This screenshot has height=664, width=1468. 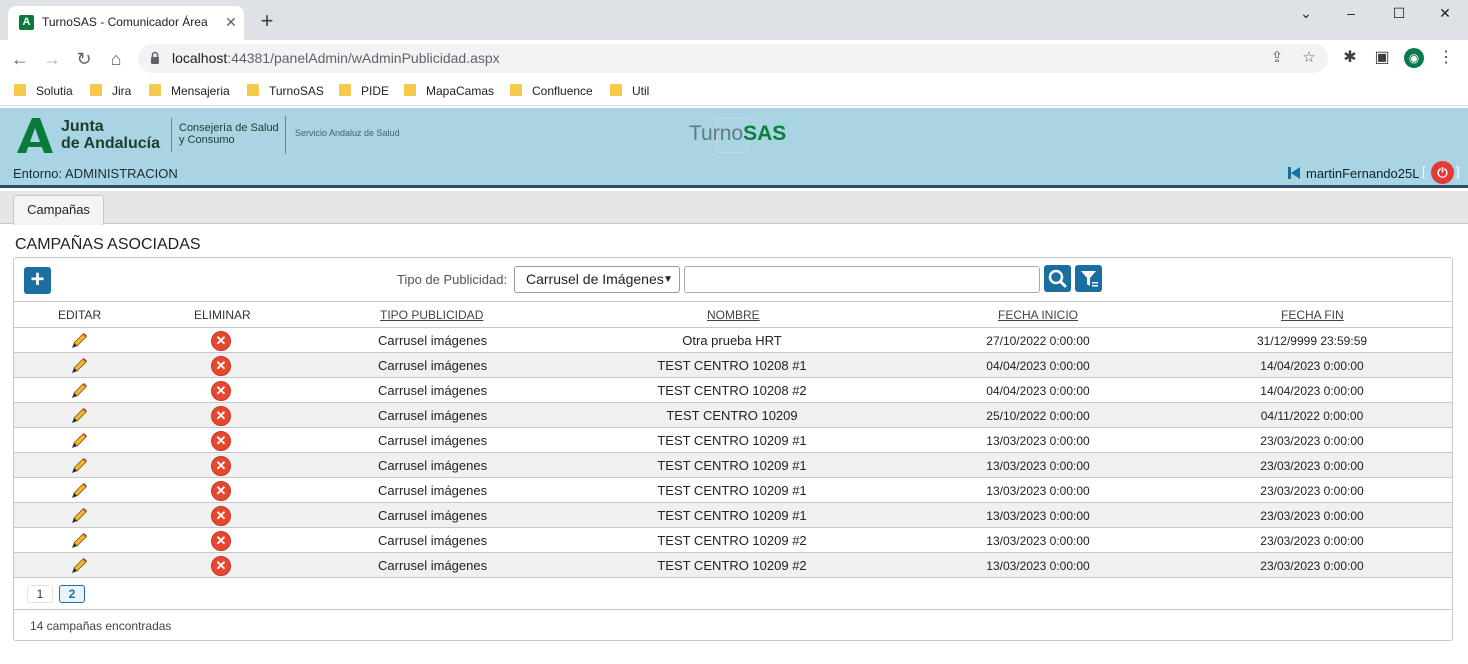 What do you see at coordinates (347, 133) in the screenshot?
I see `sas-name: Servicio Andaluz de Salud` at bounding box center [347, 133].